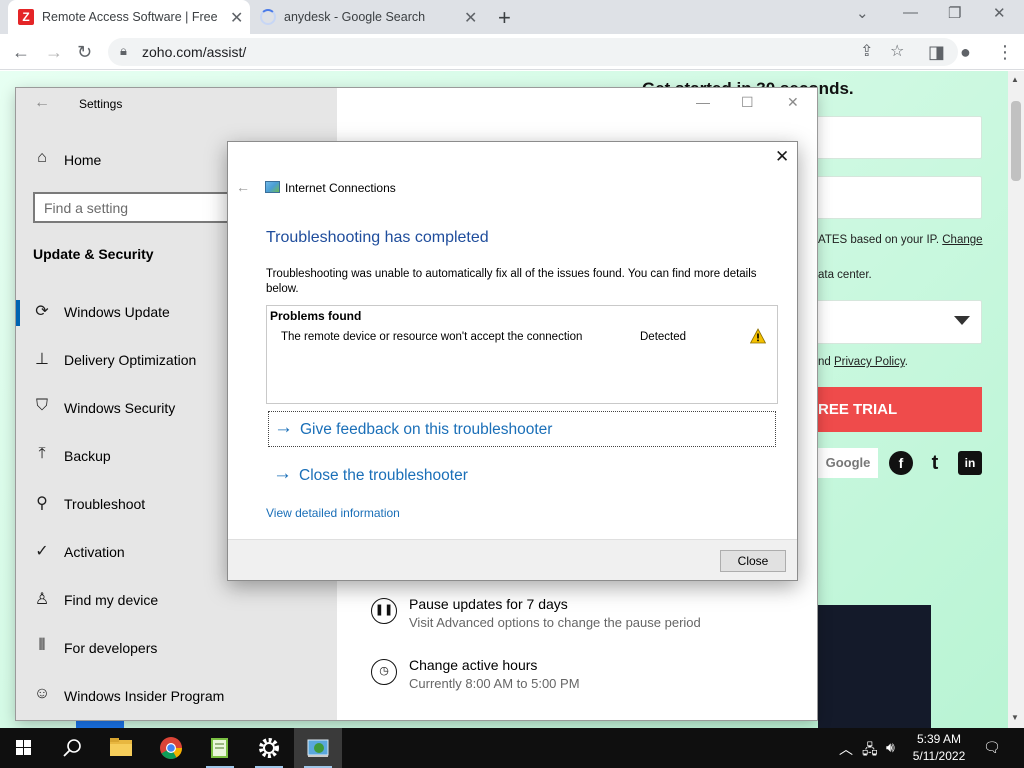 The image size is (1024, 768). I want to click on google-signin-button: Google, so click(848, 463).